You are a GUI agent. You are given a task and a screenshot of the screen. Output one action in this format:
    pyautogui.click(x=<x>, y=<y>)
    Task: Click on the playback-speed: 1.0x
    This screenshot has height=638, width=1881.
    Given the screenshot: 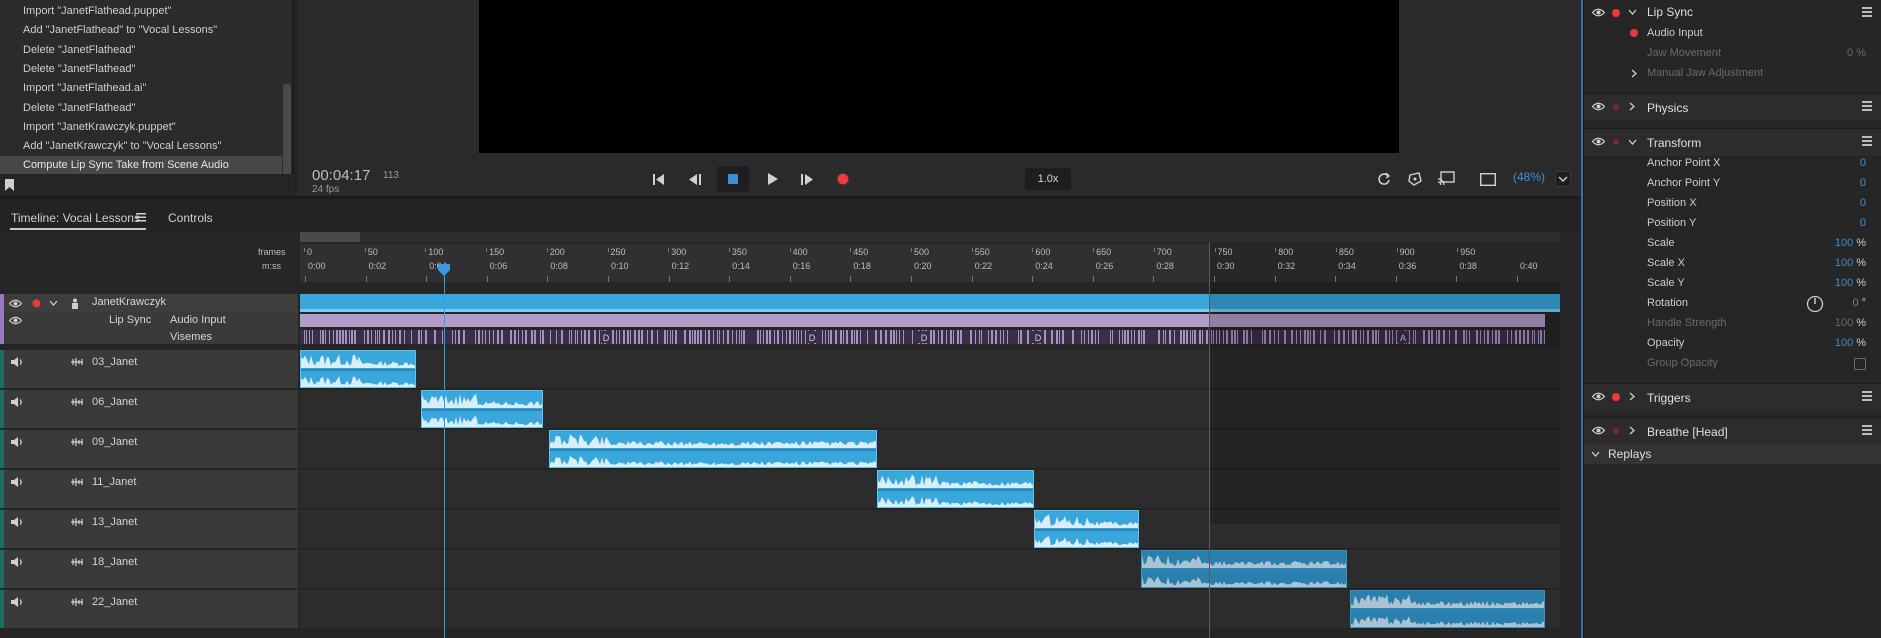 What is the action you would take?
    pyautogui.click(x=1048, y=179)
    